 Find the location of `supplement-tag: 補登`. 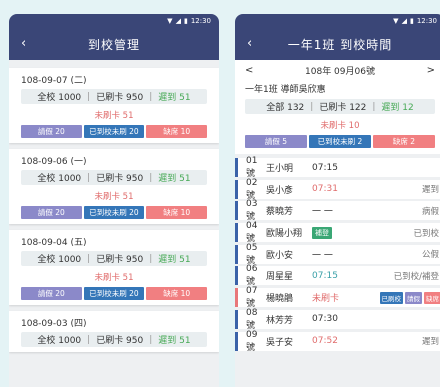

supplement-tag: 補登 is located at coordinates (322, 232).